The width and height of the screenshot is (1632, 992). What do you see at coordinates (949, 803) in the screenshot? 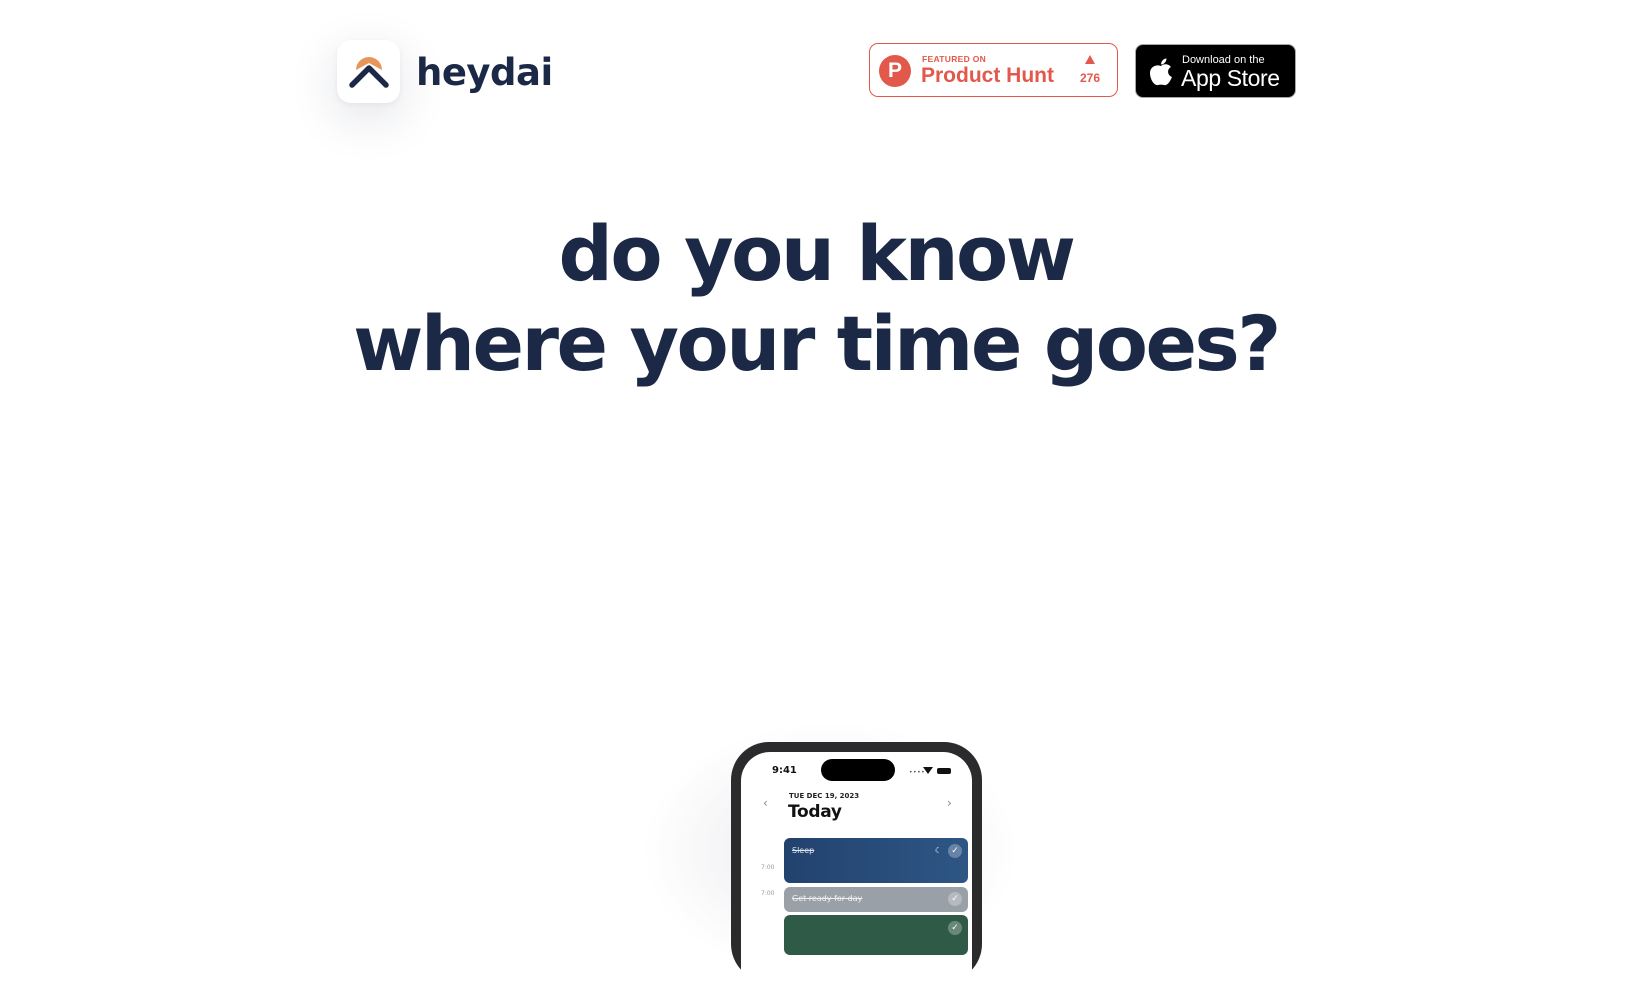
I see `chevron-right-icon: ›` at bounding box center [949, 803].